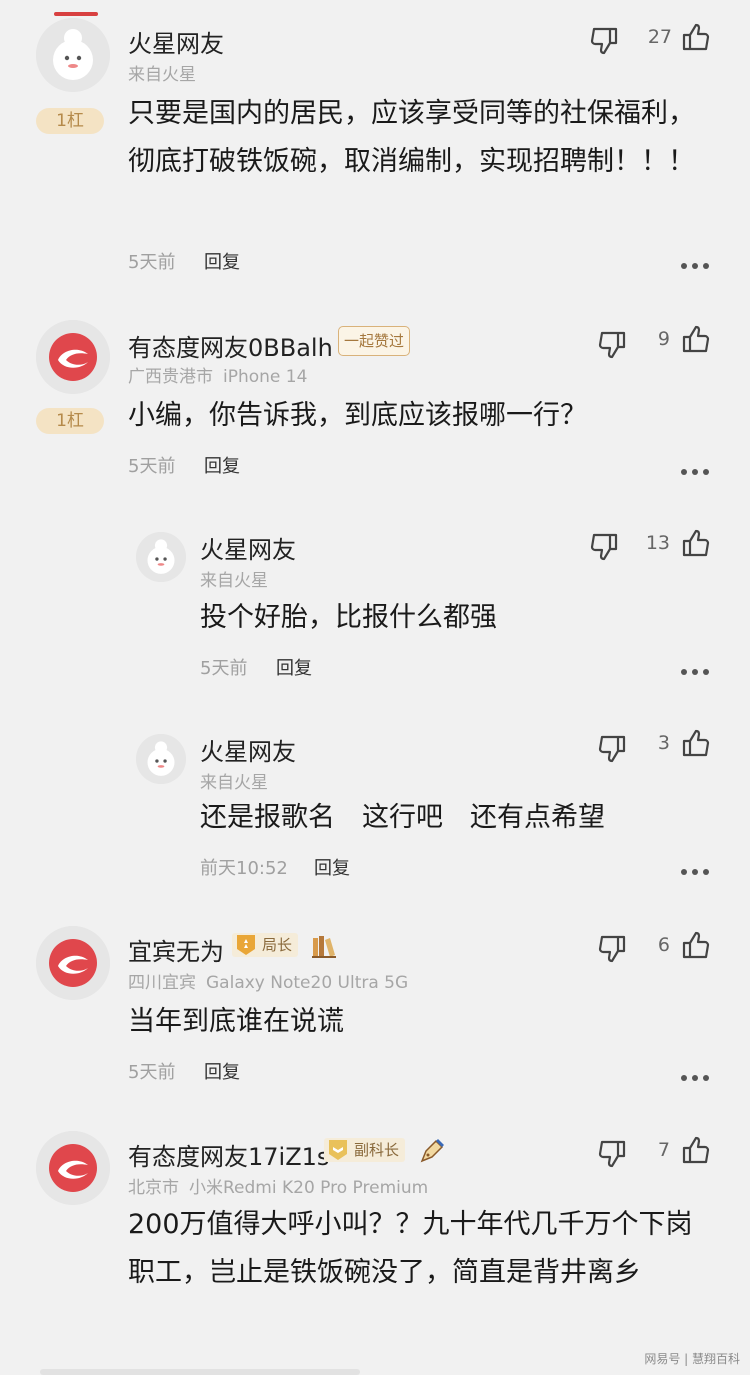  What do you see at coordinates (307, 983) in the screenshot?
I see `device-text: Galaxy Note20 Ultra 5G` at bounding box center [307, 983].